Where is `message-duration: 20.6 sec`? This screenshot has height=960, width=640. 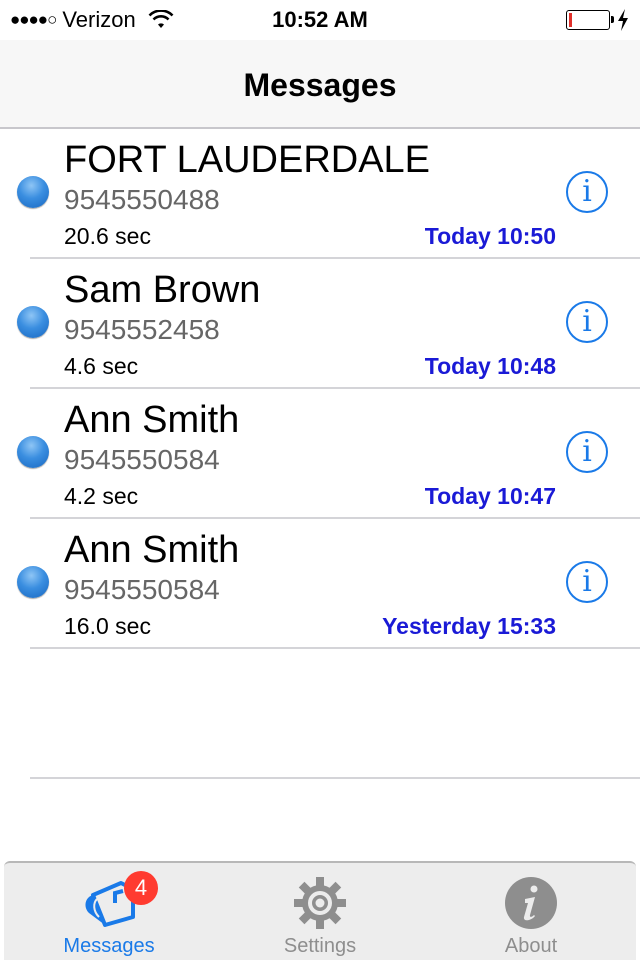 message-duration: 20.6 sec is located at coordinates (107, 236).